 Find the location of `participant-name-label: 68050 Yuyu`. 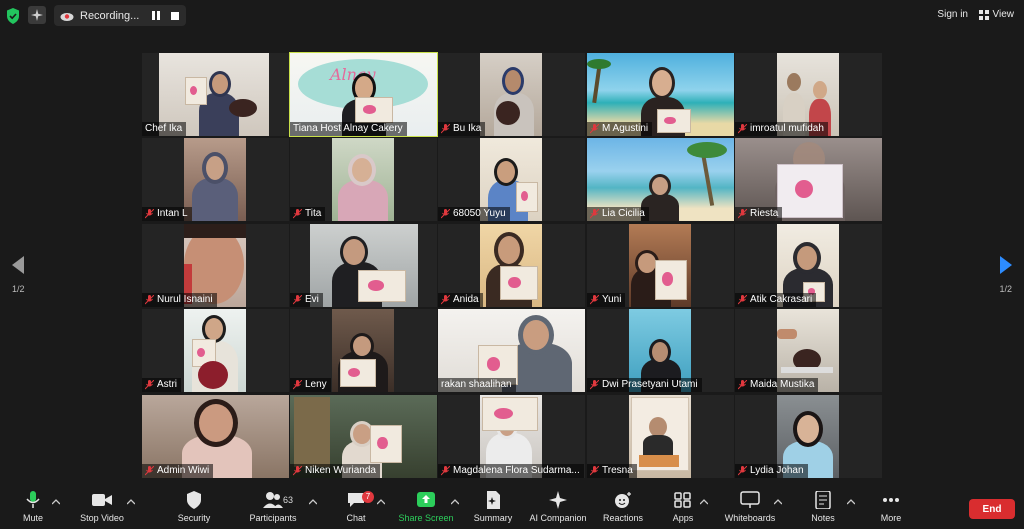

participant-name-label: 68050 Yuyu is located at coordinates (474, 214).